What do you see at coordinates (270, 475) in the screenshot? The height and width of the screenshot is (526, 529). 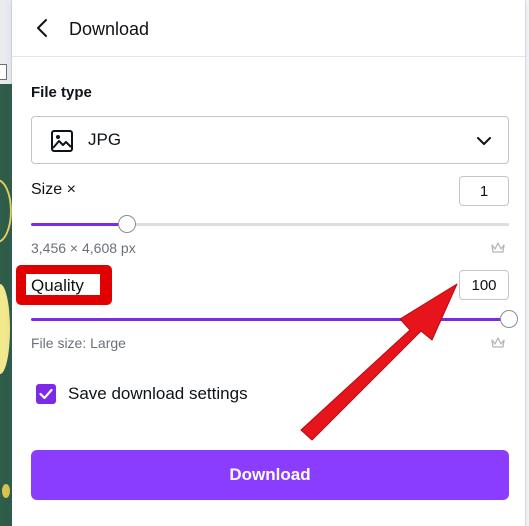 I see `download-button: Download` at bounding box center [270, 475].